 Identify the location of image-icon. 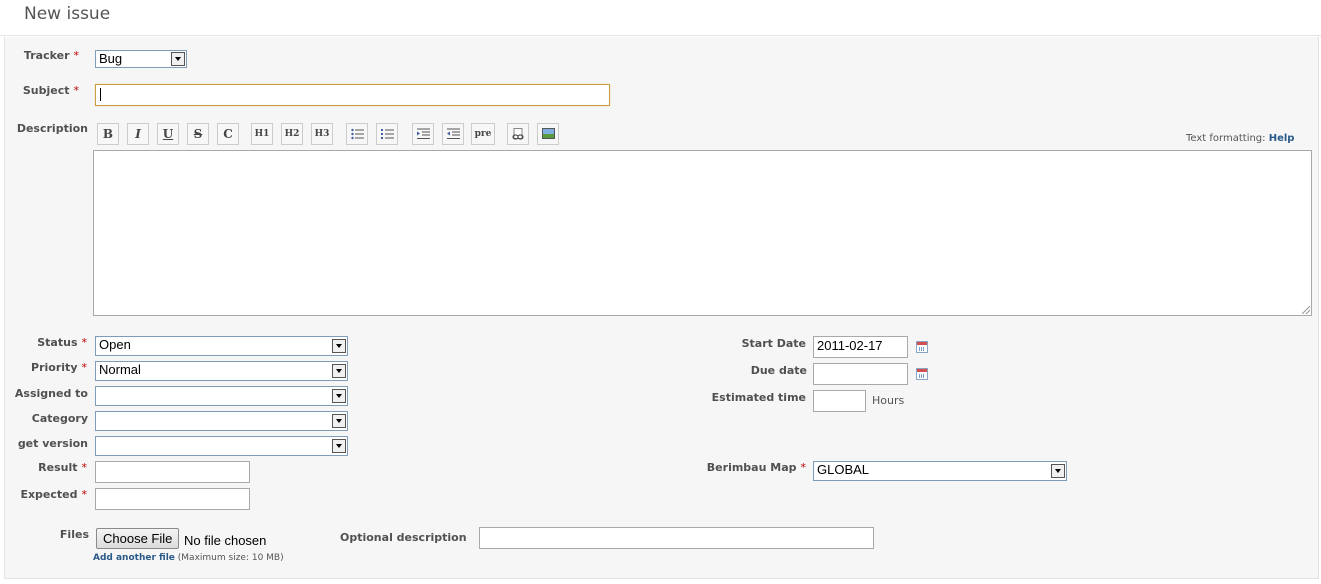
(548, 133).